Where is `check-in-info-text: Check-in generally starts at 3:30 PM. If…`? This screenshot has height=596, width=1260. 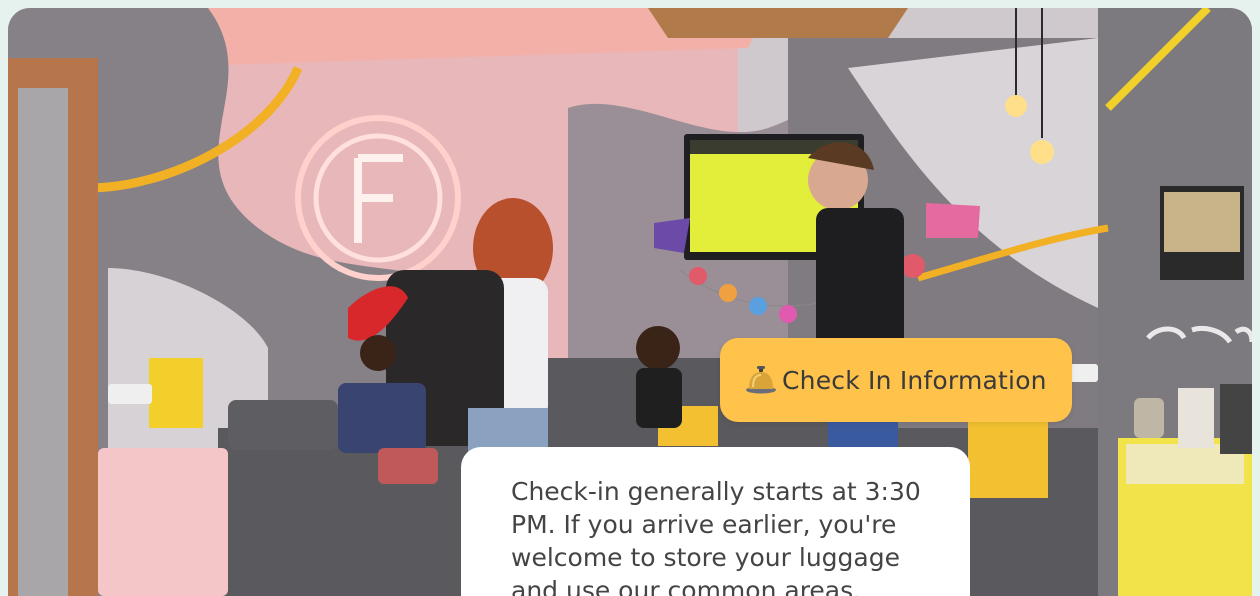
check-in-info-text: Check-in generally starts at 3:30 PM. If… is located at coordinates (716, 536).